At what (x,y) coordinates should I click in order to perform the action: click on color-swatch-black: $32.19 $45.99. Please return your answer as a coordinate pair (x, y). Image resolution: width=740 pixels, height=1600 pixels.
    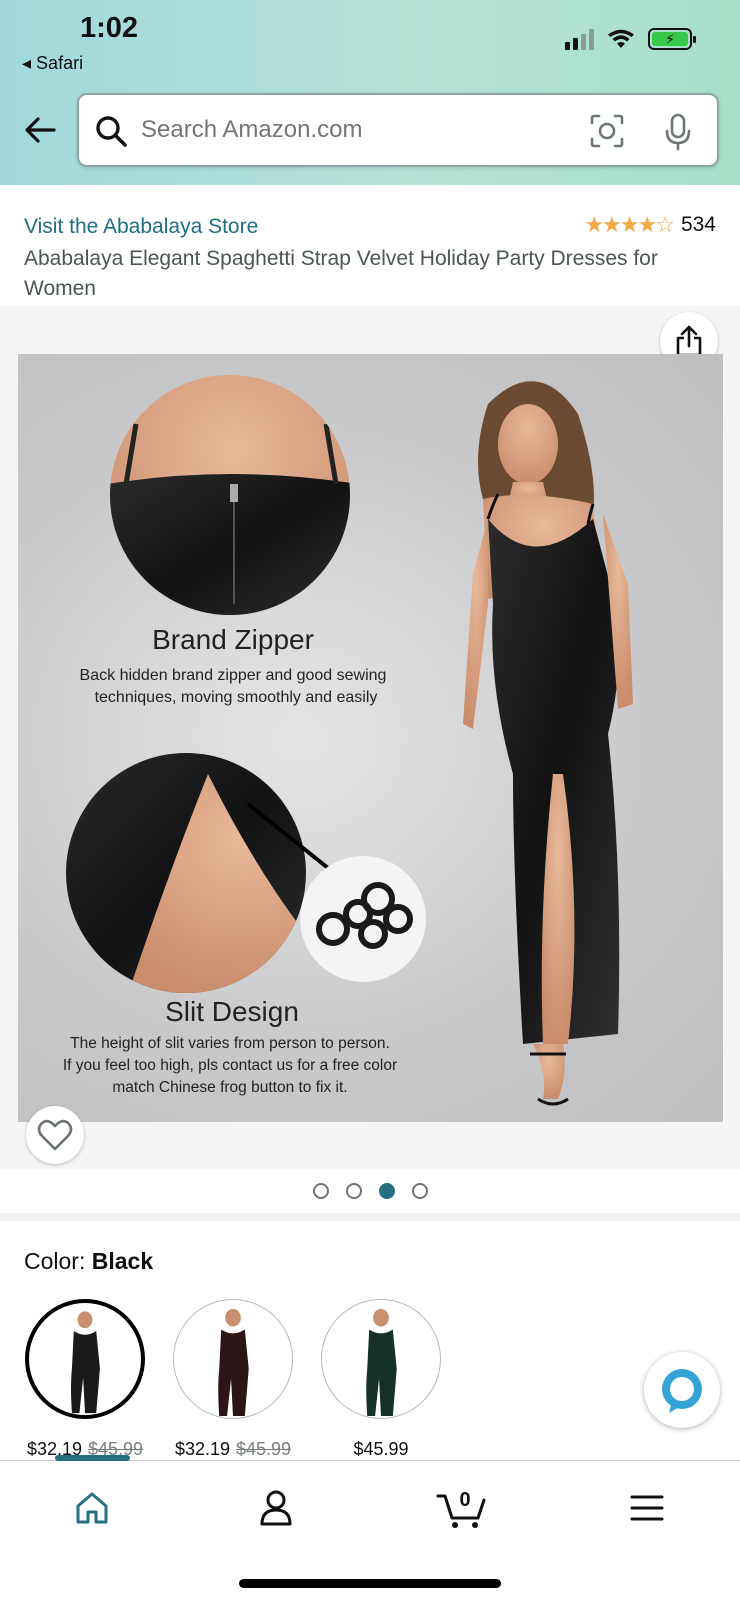
    Looking at the image, I should click on (85, 1379).